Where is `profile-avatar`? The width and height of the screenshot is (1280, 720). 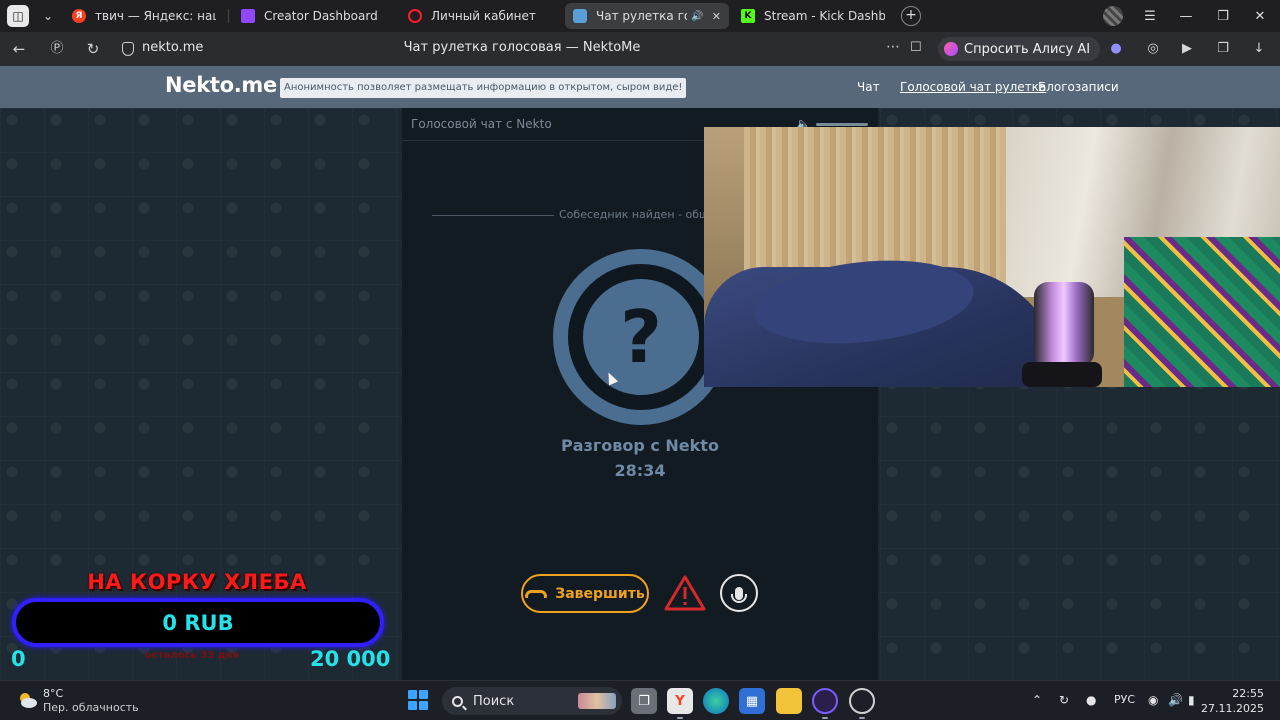 profile-avatar is located at coordinates (1113, 16).